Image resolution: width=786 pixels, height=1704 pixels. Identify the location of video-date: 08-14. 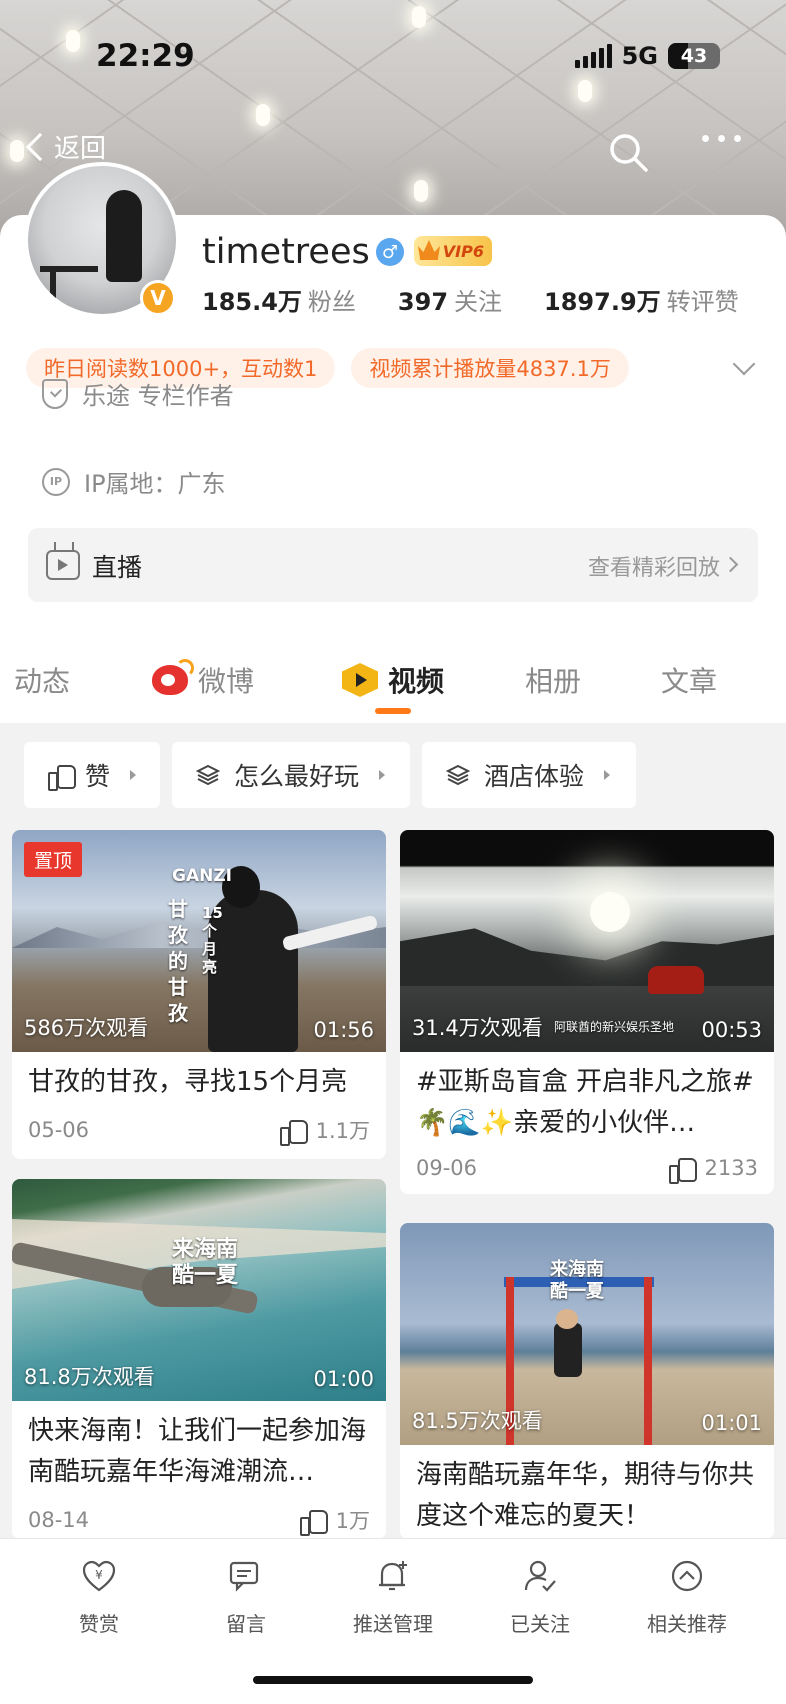
(59, 1520).